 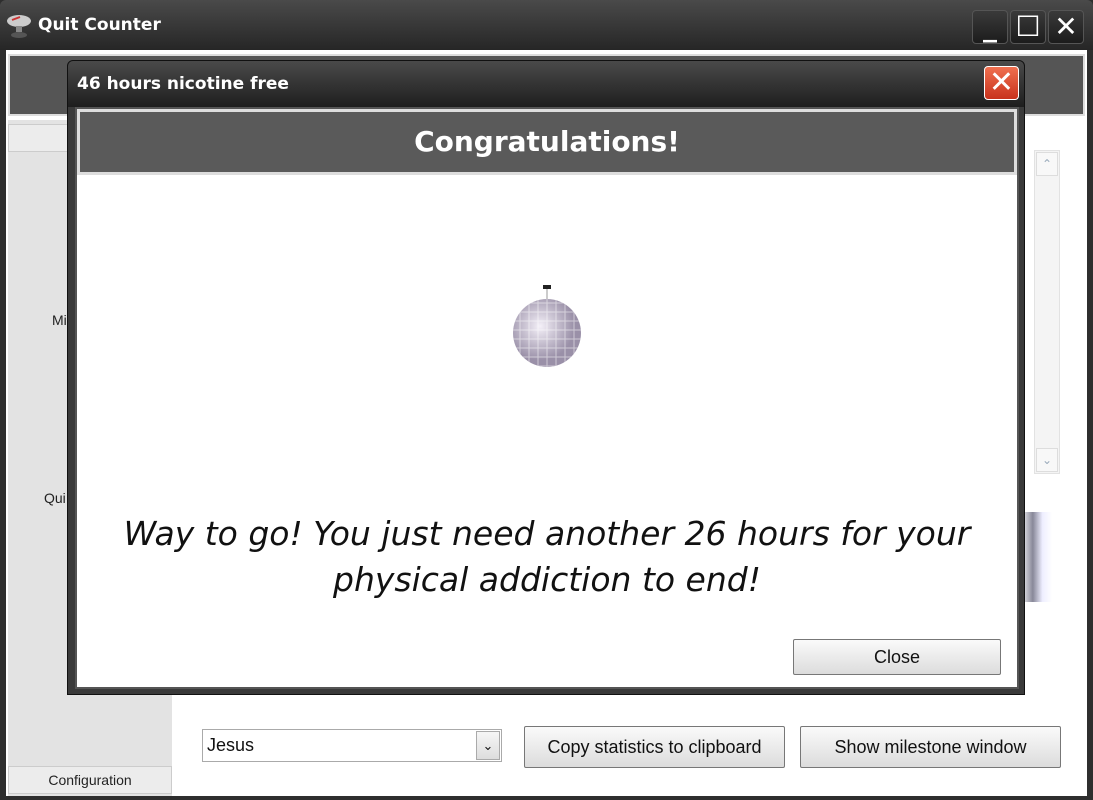 I want to click on app-logo-icon, so click(x=19, y=26).